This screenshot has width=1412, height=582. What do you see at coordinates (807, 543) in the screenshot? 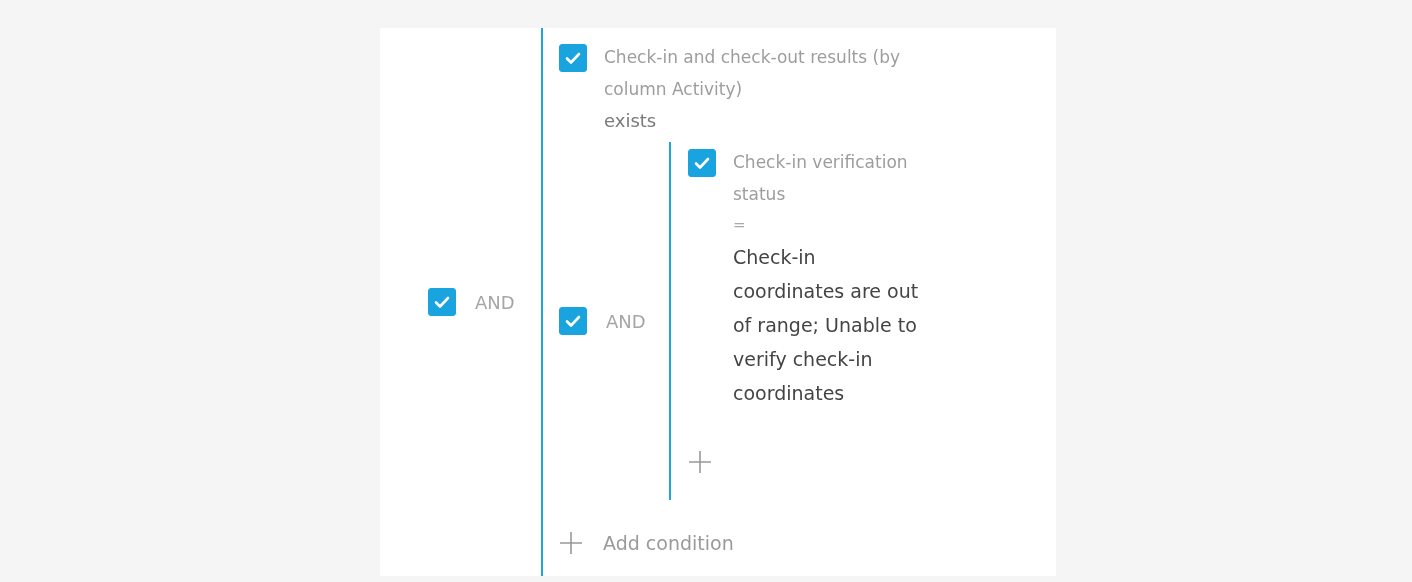
I see `add-condition-button: Add condition` at bounding box center [807, 543].